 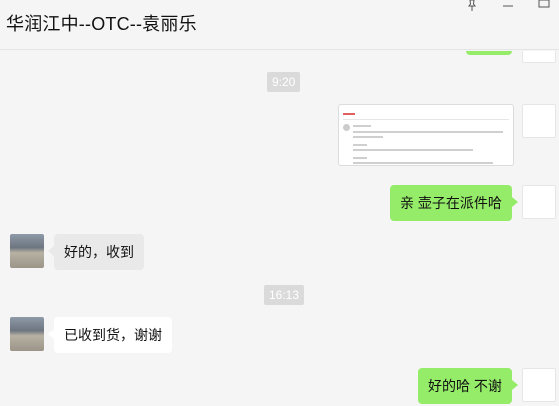 What do you see at coordinates (489, 53) in the screenshot?
I see `partial-sent-bubble` at bounding box center [489, 53].